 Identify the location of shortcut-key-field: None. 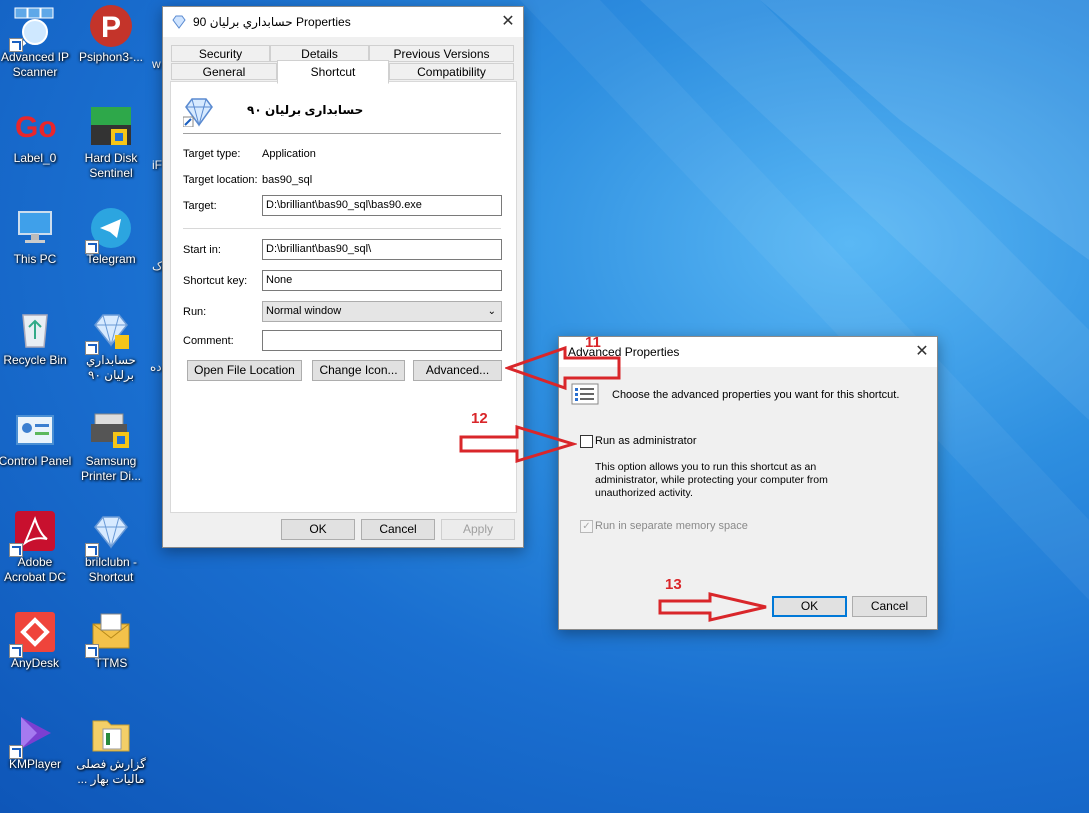
(382, 280).